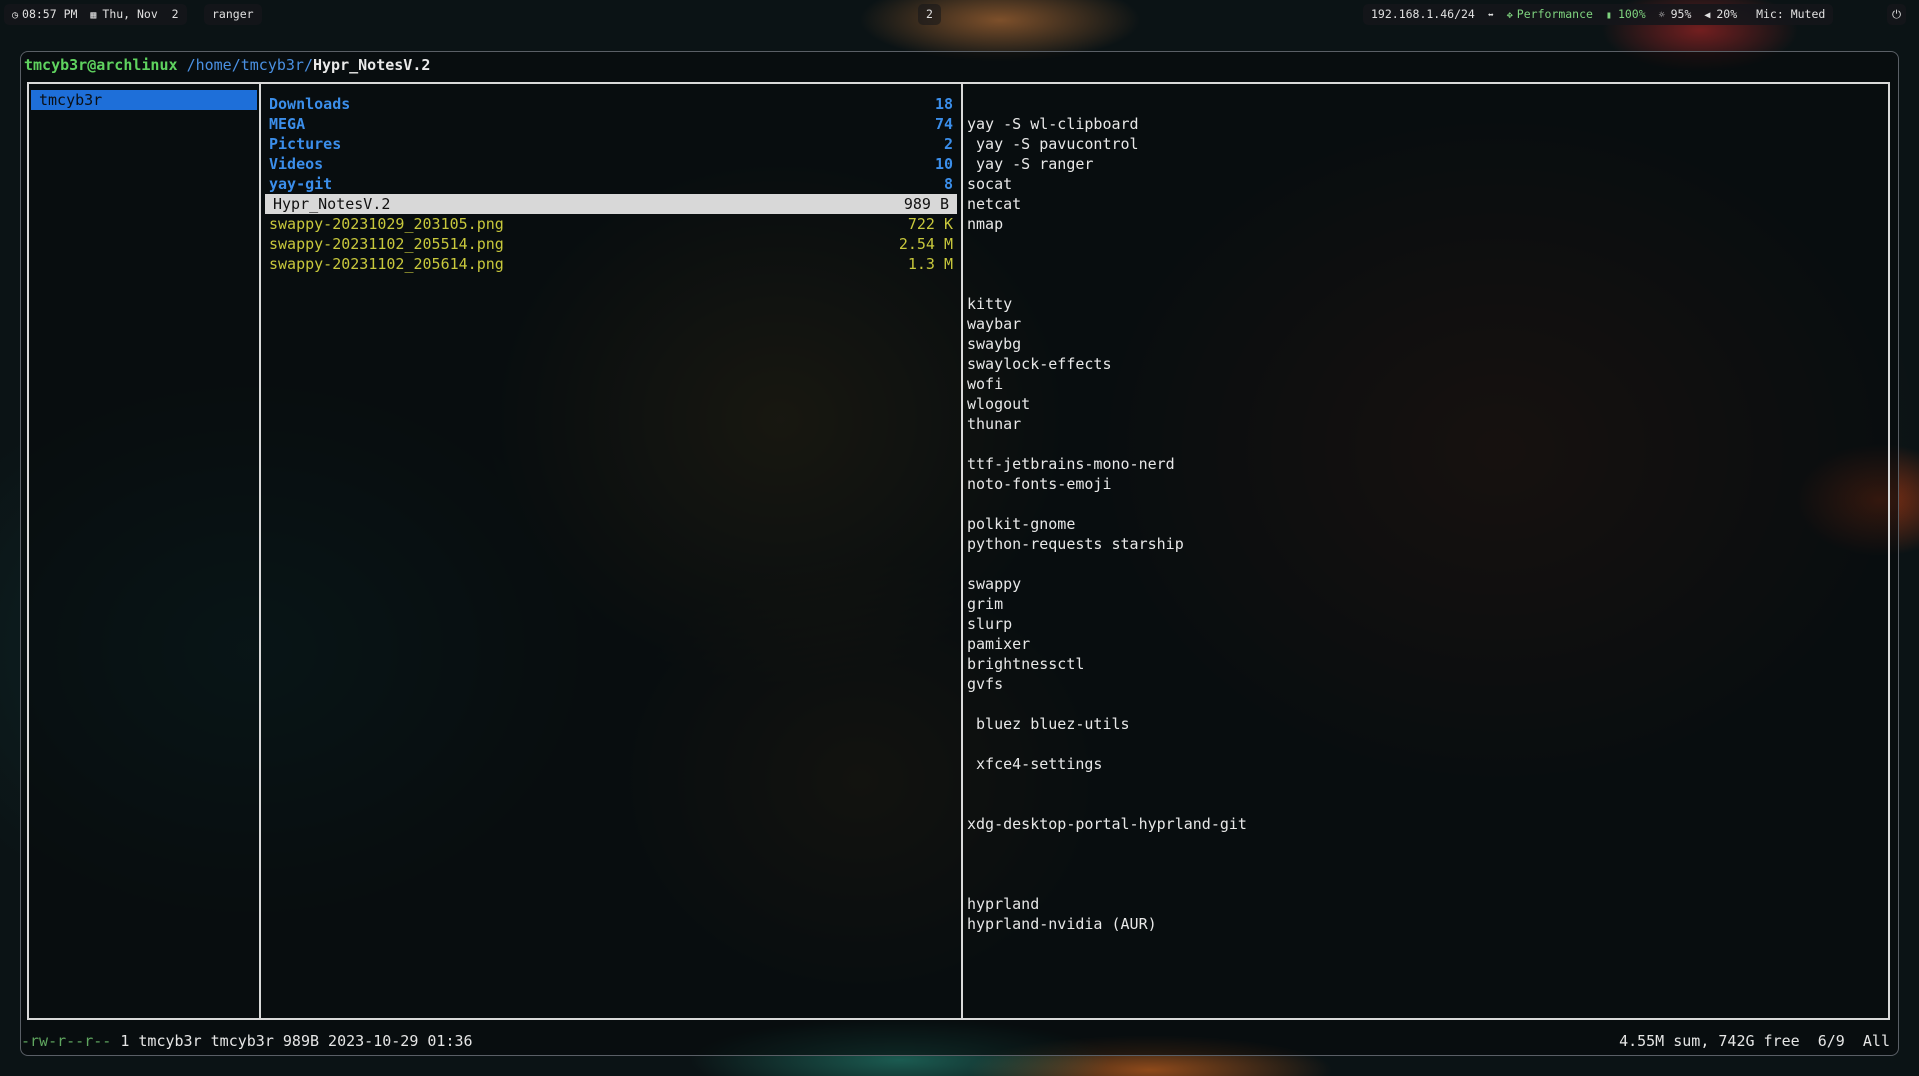 The image size is (1919, 1076). I want to click on preview-line: nmap, so click(985, 224).